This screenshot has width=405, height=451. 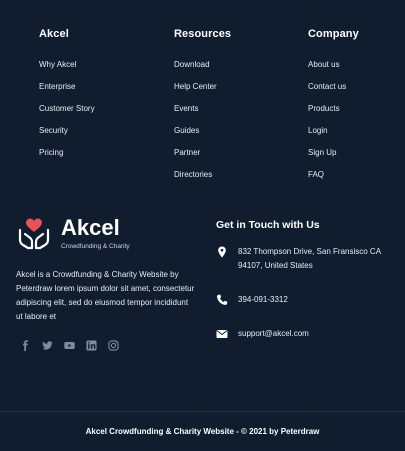 What do you see at coordinates (203, 34) in the screenshot?
I see `column-title: Resources` at bounding box center [203, 34].